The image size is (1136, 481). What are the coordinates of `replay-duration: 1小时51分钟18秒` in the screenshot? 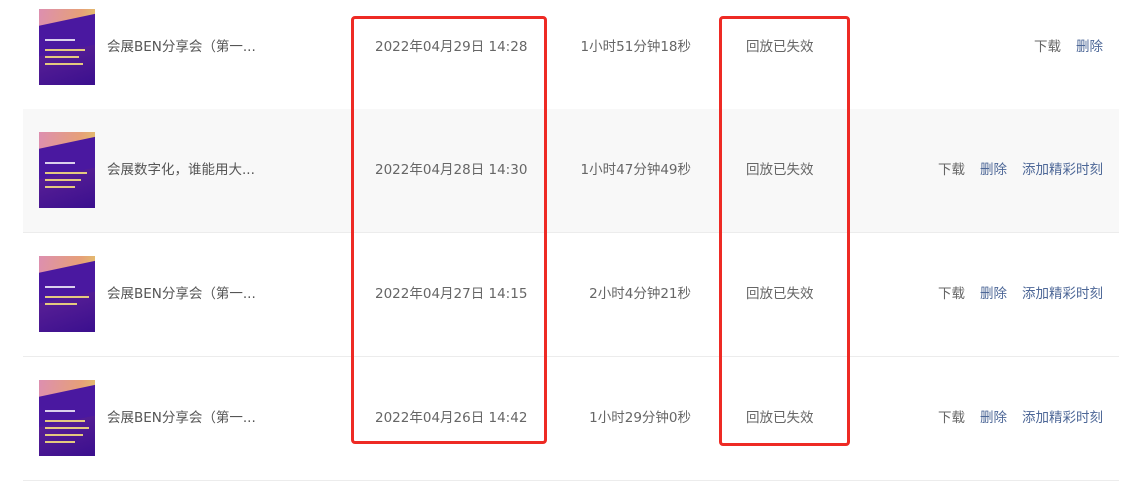 It's located at (635, 47).